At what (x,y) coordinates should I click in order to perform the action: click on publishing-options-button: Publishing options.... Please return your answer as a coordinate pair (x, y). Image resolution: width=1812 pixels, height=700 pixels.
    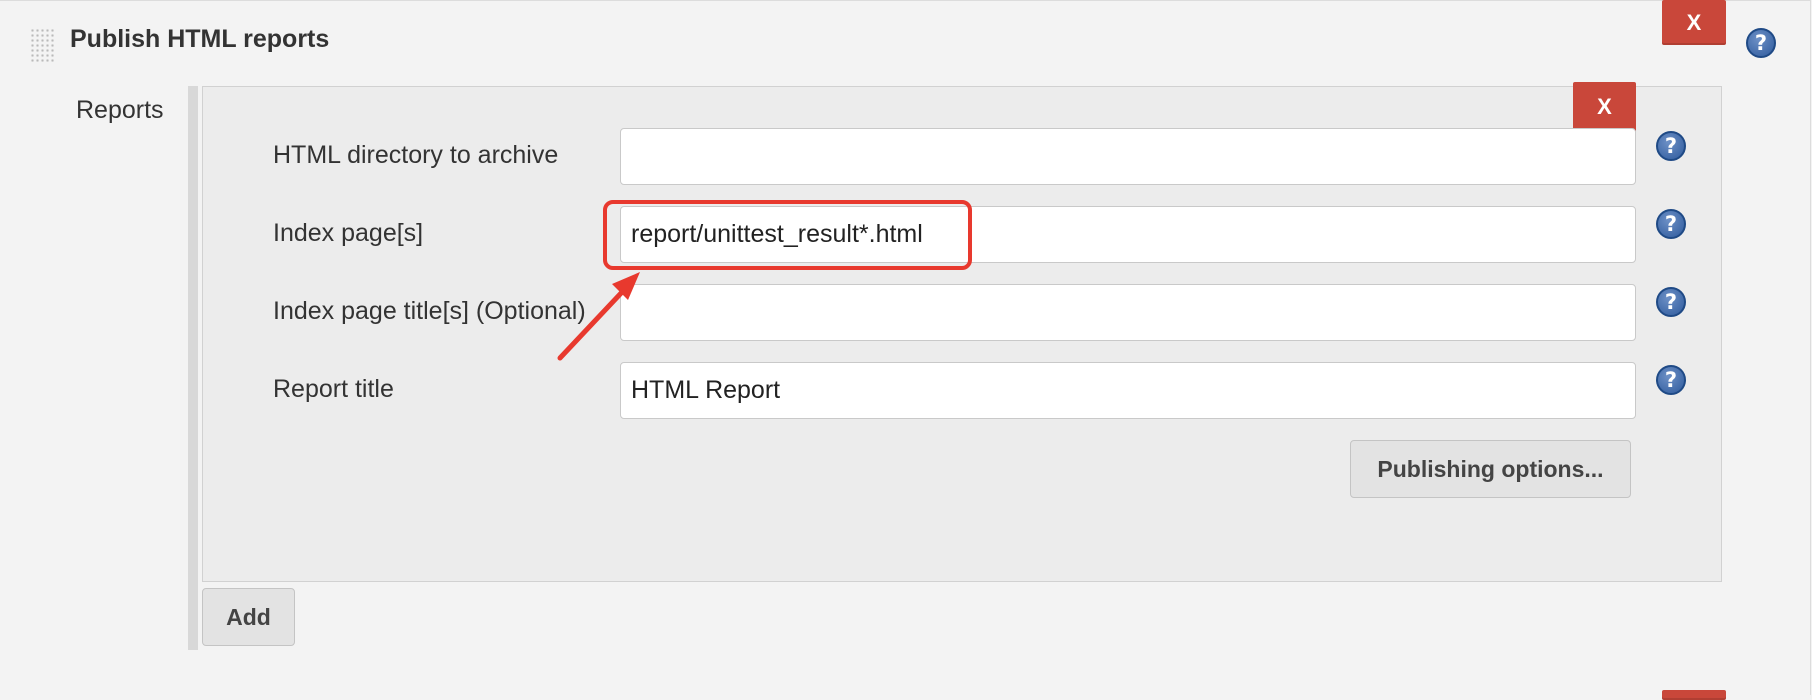
    Looking at the image, I should click on (1490, 469).